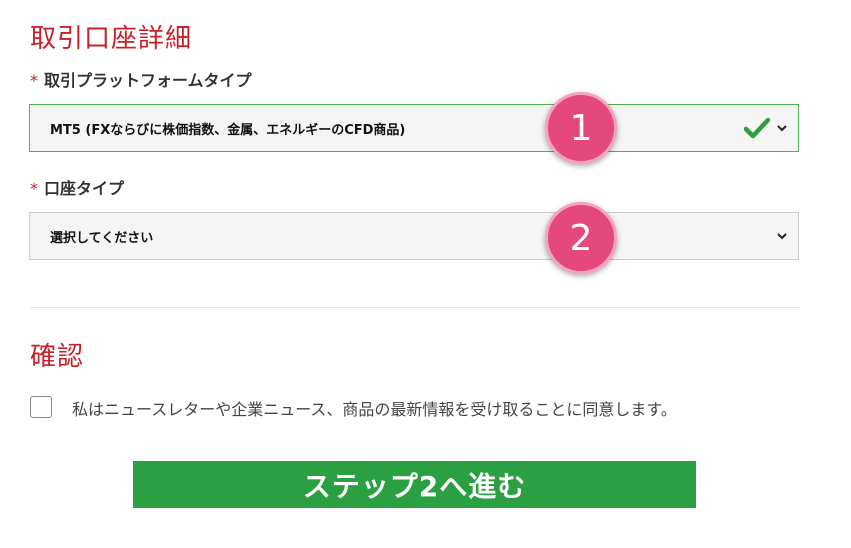  Describe the element at coordinates (757, 128) in the screenshot. I see `check-icon` at that location.